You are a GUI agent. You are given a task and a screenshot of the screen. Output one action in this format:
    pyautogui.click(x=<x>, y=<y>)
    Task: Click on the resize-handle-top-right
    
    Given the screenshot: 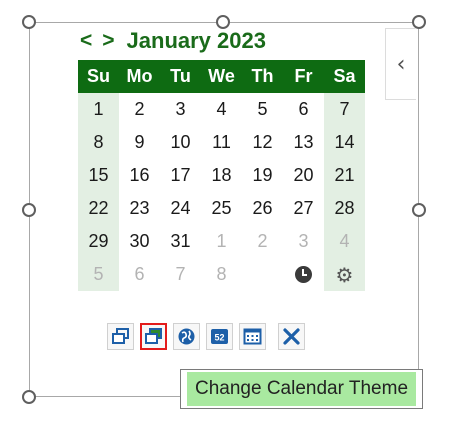 What is the action you would take?
    pyautogui.click(x=419, y=22)
    